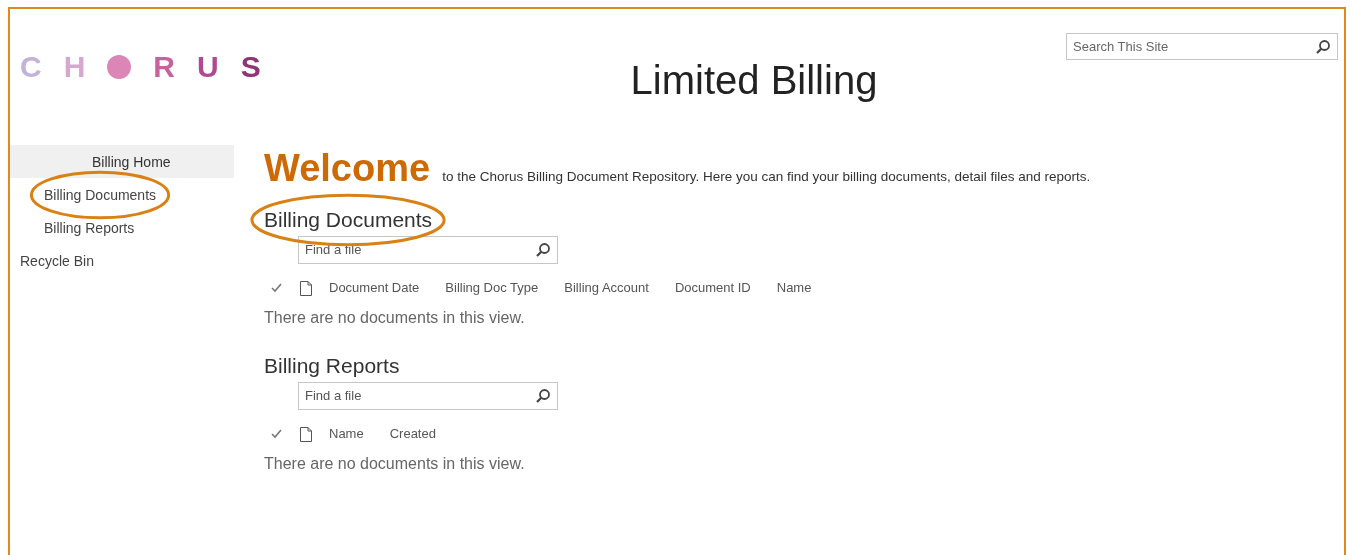 Image resolution: width=1352 pixels, height=555 pixels. Describe the element at coordinates (164, 67) in the screenshot. I see `logo-letter: R` at that location.